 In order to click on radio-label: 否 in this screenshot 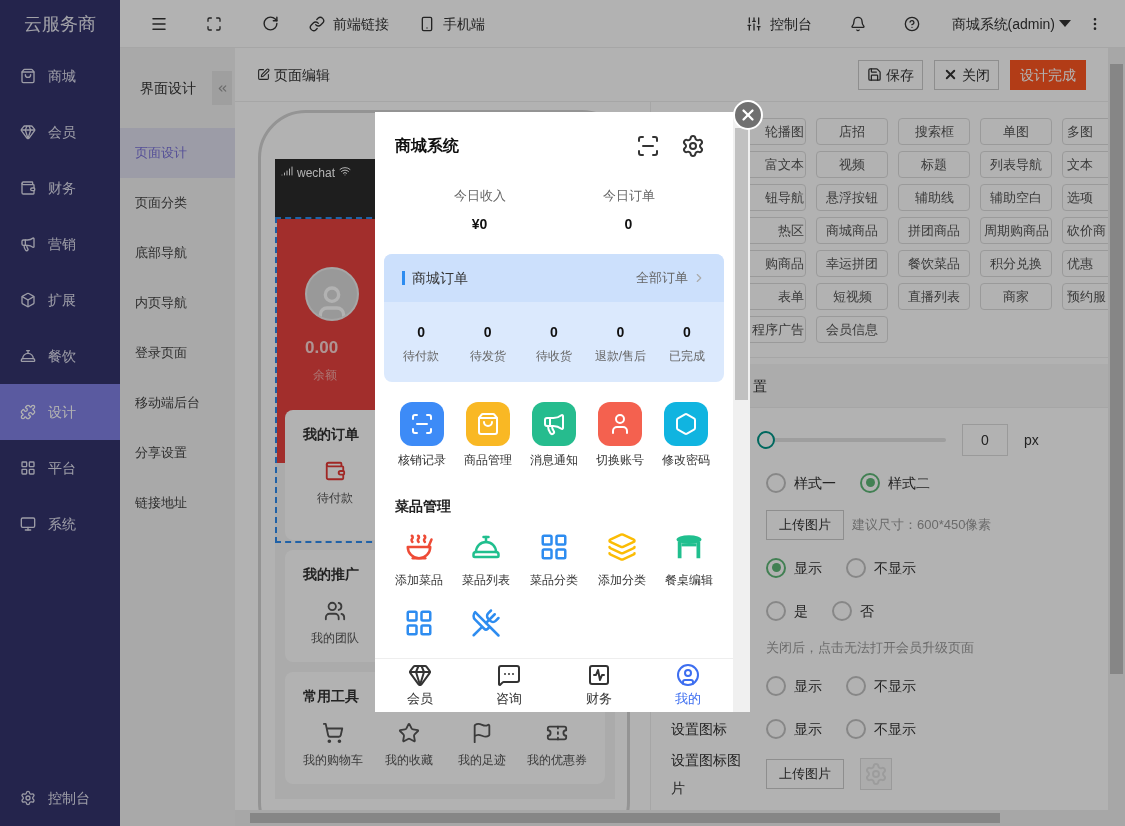, I will do `click(867, 611)`.